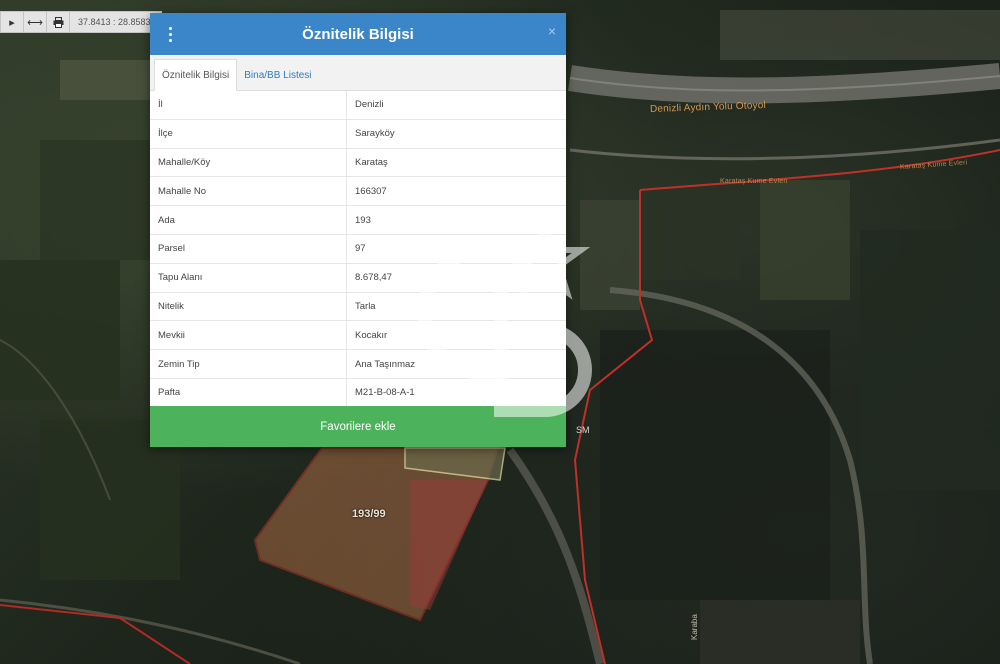 The image size is (1000, 664). I want to click on attribute-key: Zemin Tip, so click(248, 364).